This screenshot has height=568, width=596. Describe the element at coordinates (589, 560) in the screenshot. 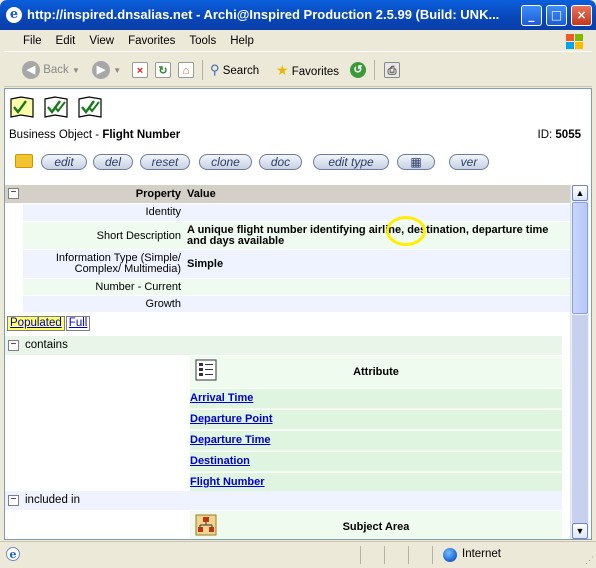

I see `resize-grip-icon: ⋰` at that location.